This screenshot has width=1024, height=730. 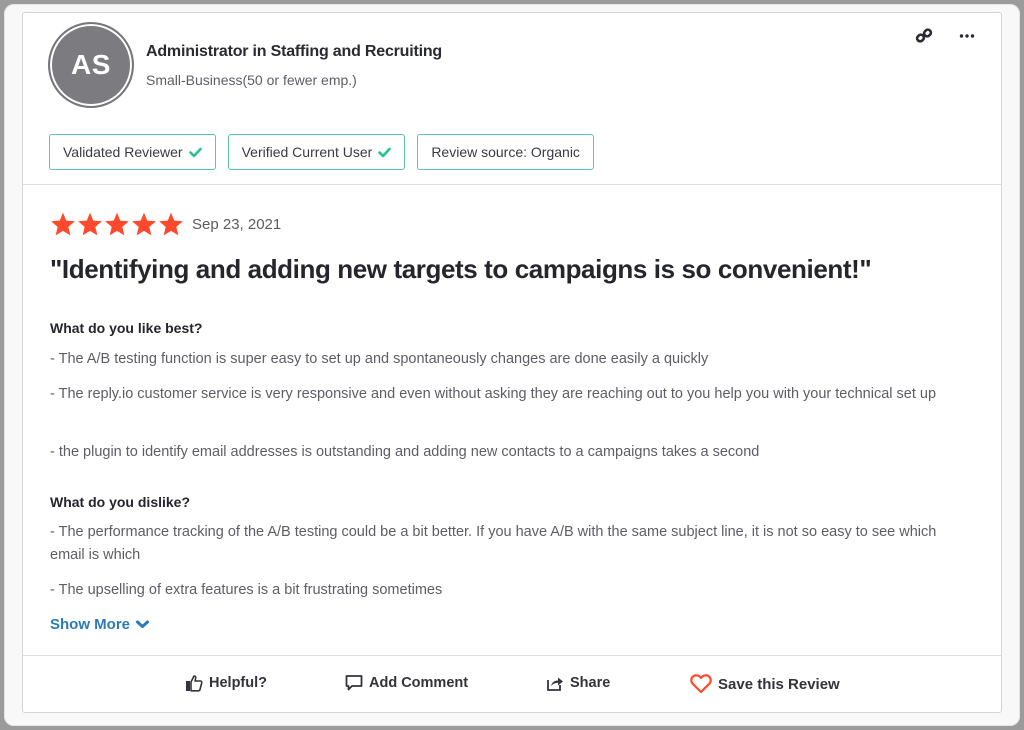 What do you see at coordinates (237, 224) in the screenshot?
I see `review-date: Sep 23, 2021` at bounding box center [237, 224].